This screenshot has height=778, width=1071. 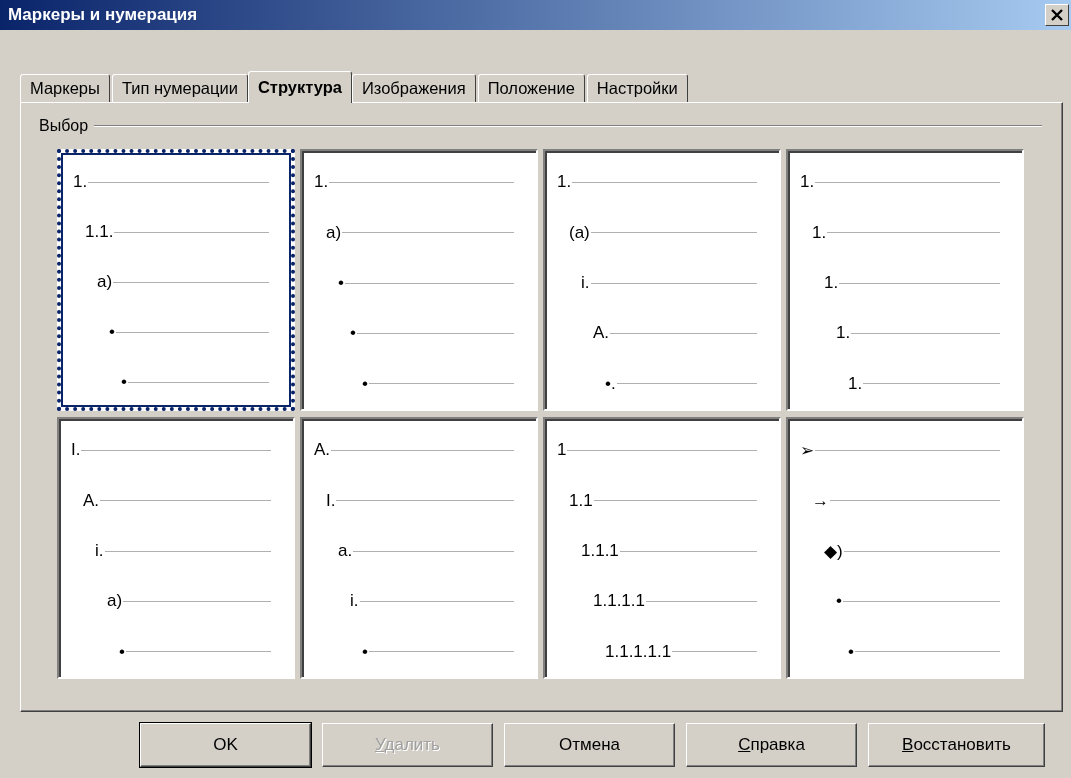 What do you see at coordinates (579, 232) in the screenshot?
I see `list-marker: (a)` at bounding box center [579, 232].